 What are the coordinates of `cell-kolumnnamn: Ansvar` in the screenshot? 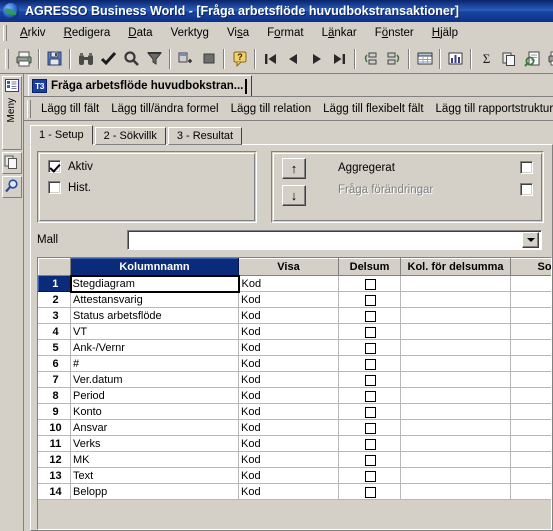 It's located at (154, 427).